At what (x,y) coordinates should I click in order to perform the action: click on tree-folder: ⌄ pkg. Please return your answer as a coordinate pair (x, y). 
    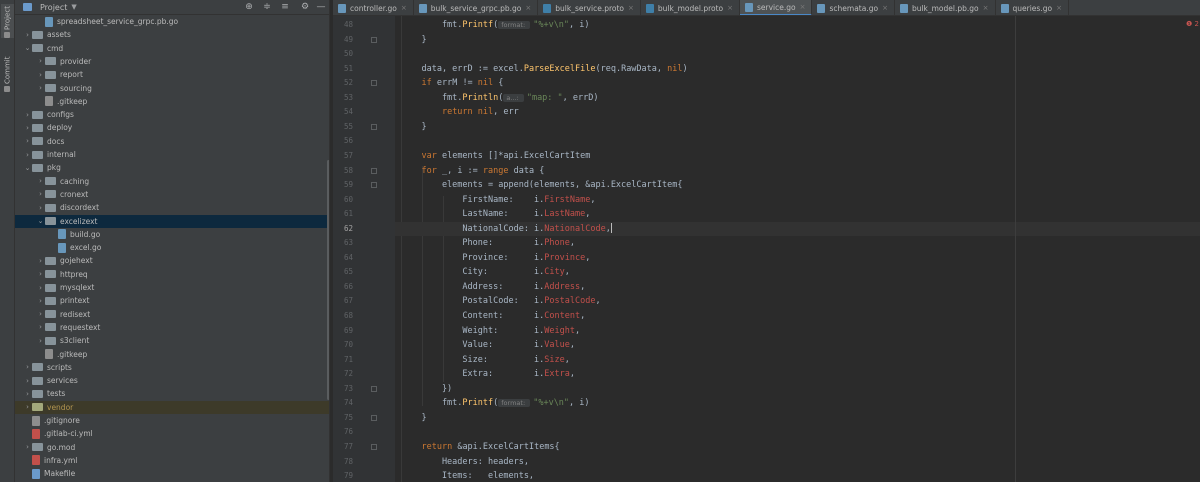
    Looking at the image, I should click on (172, 167).